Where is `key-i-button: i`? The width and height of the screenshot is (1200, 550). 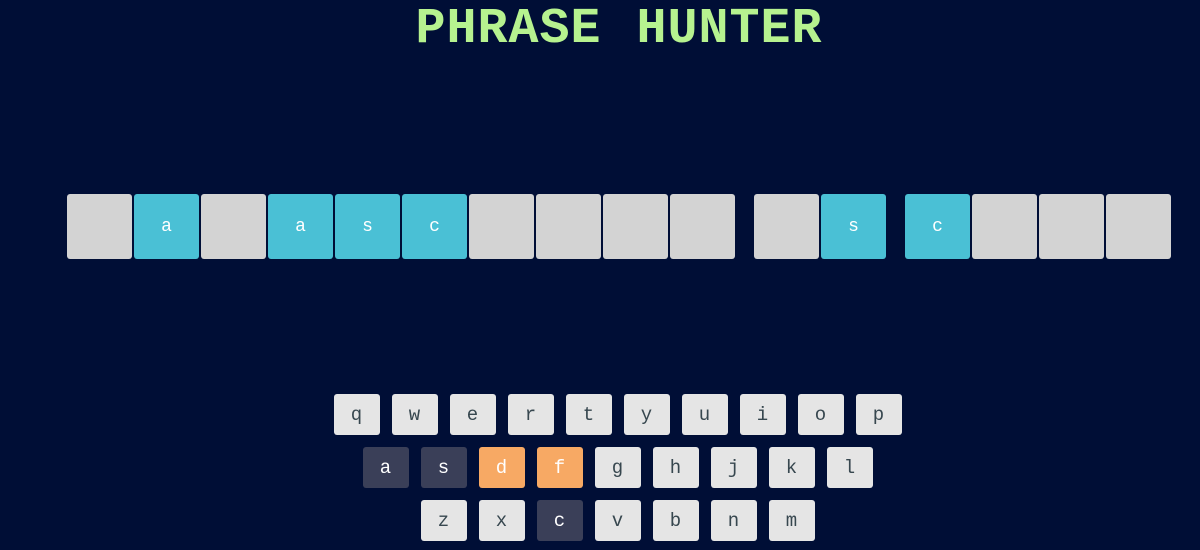 key-i-button: i is located at coordinates (762, 414).